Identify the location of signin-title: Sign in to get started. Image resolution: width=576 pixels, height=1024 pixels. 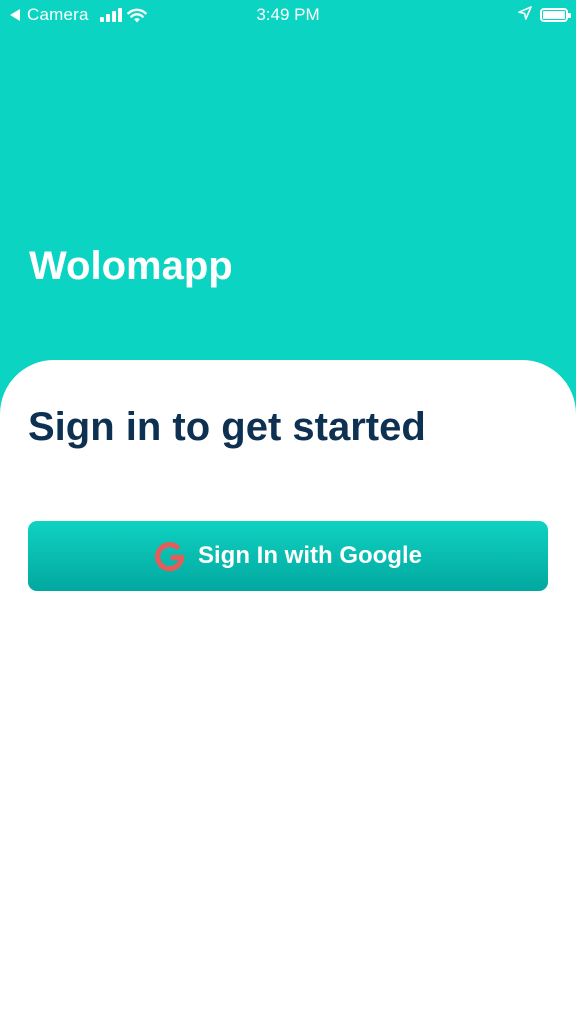
(227, 427).